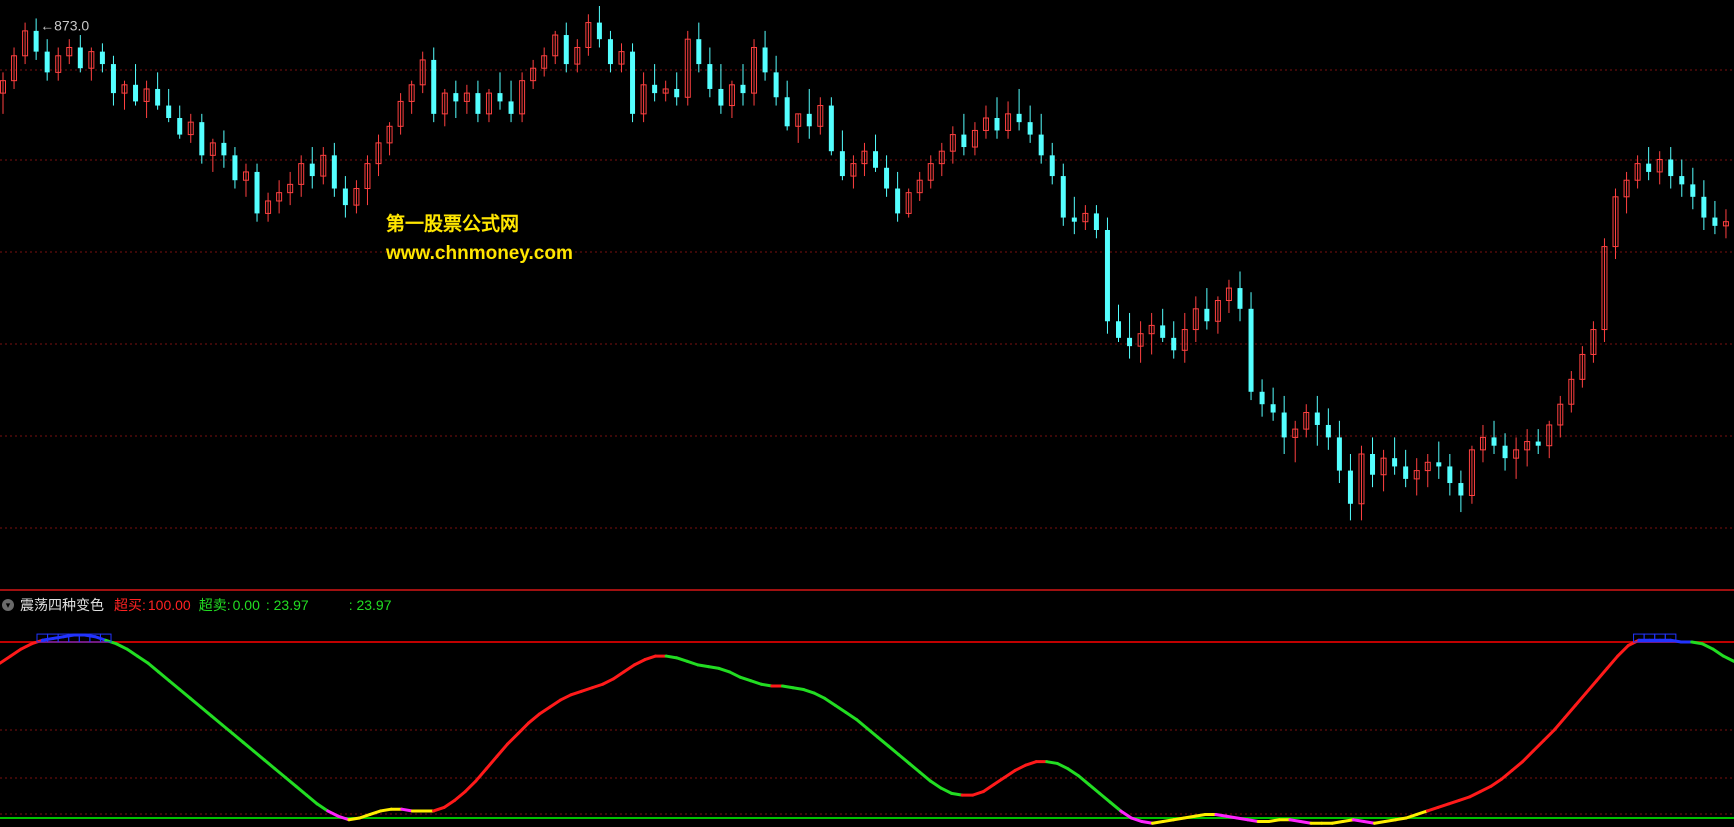 The height and width of the screenshot is (827, 1734). What do you see at coordinates (214, 605) in the screenshot?
I see `oversold-label: 超卖:` at bounding box center [214, 605].